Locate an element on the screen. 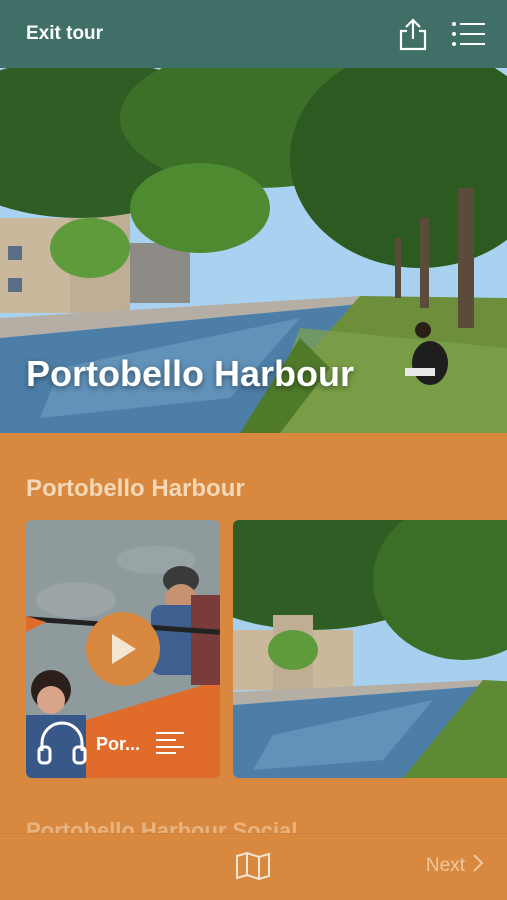 This screenshot has height=900, width=507. play-icon is located at coordinates (124, 649).